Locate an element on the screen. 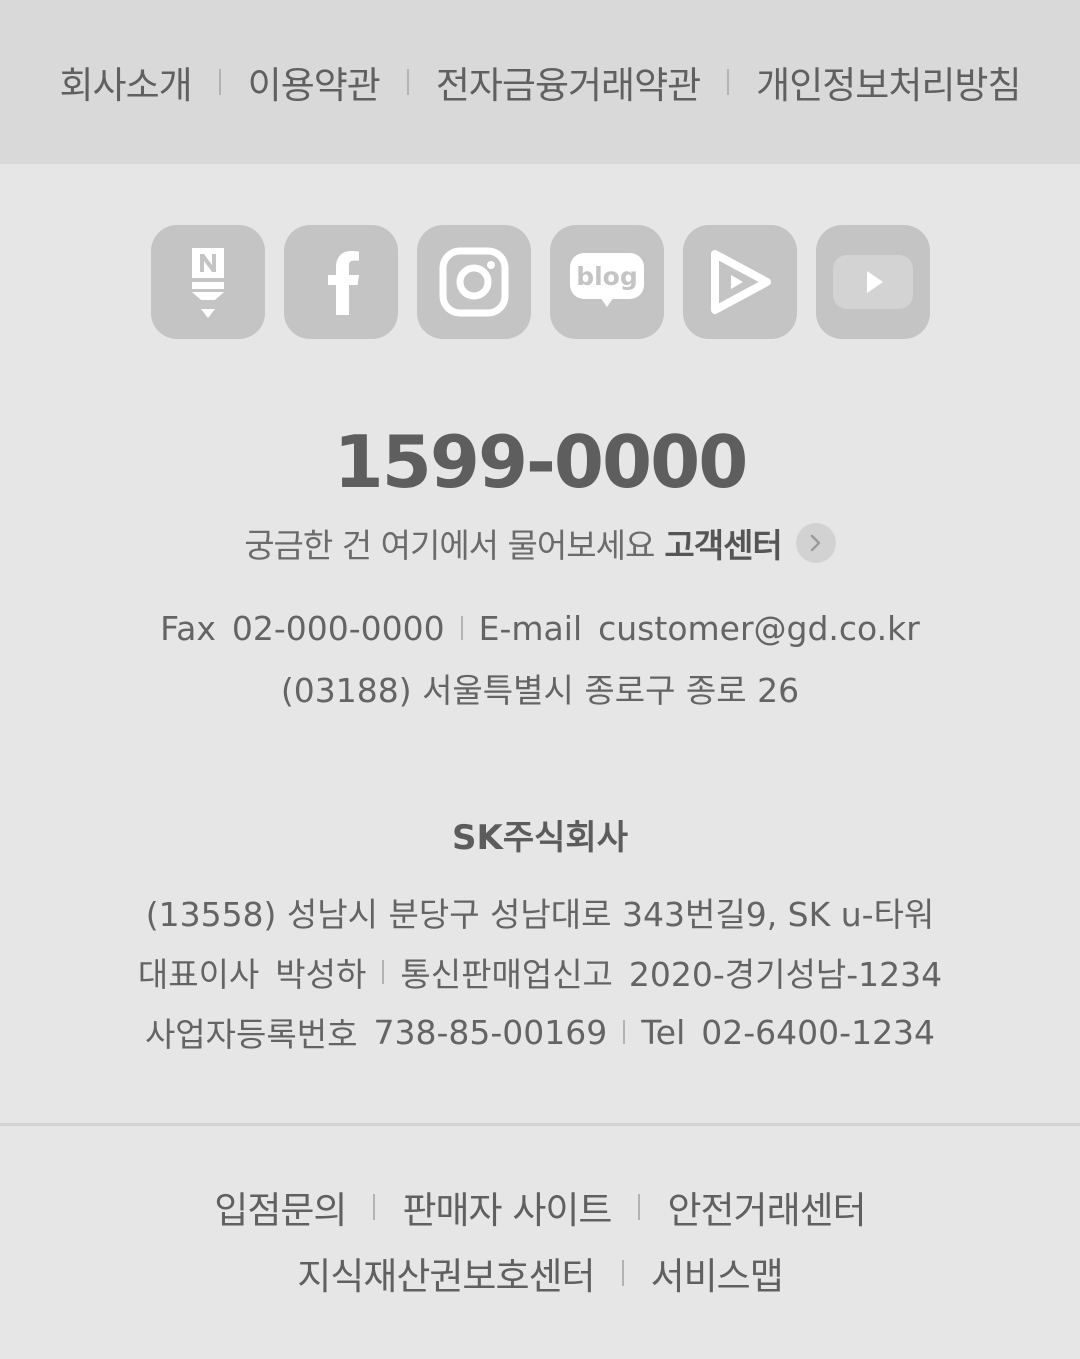 This screenshot has height=1359, width=1080. company-address: (13558) 성남시 분당구 성남대로 343번길9, SK u-타워 is located at coordinates (540, 914).